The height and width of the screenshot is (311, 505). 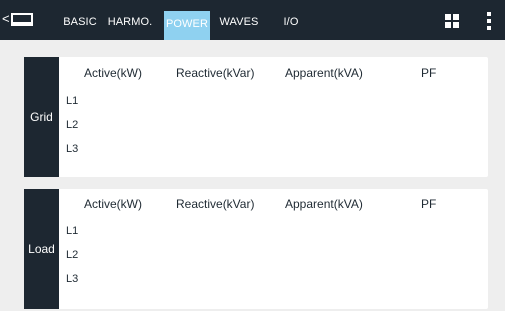 What do you see at coordinates (291, 22) in the screenshot?
I see `tab-io: I/O` at bounding box center [291, 22].